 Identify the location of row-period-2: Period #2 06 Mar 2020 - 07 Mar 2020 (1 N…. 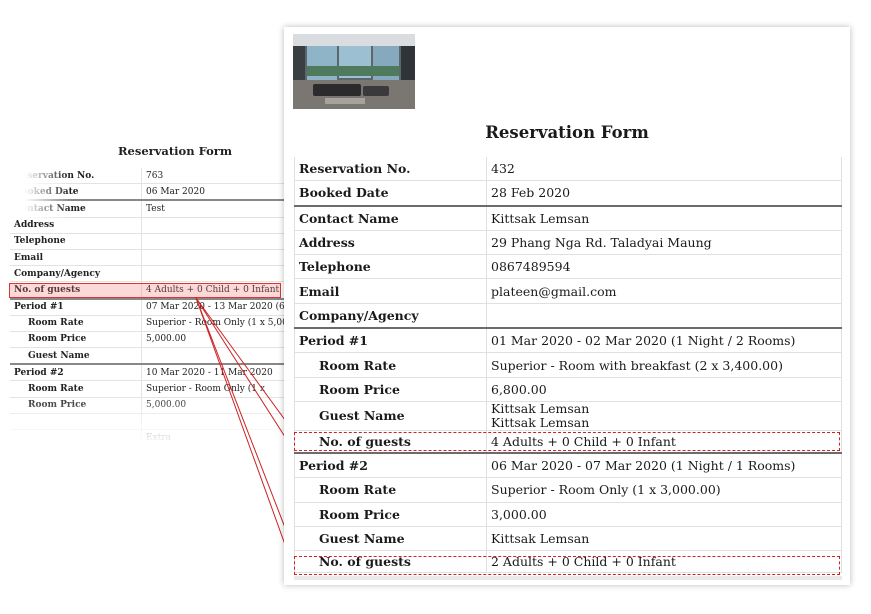
(568, 465).